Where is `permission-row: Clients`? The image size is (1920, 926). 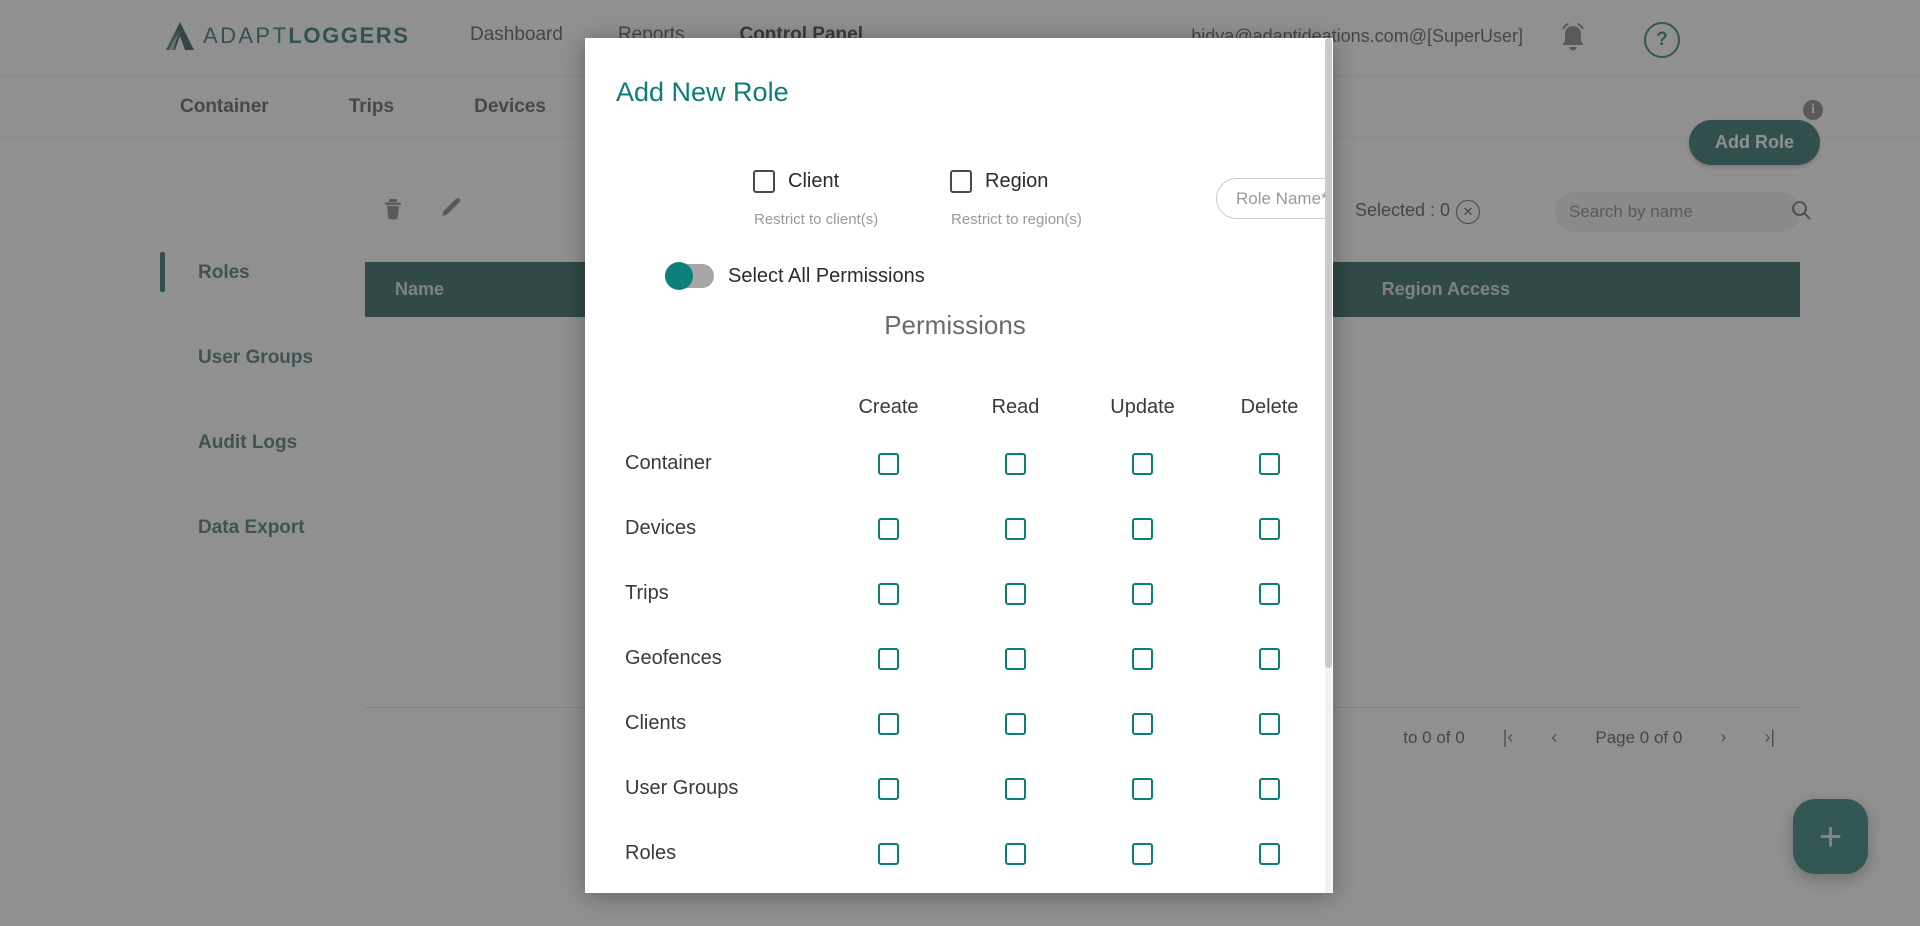
permission-row: Clients is located at coordinates (955, 723).